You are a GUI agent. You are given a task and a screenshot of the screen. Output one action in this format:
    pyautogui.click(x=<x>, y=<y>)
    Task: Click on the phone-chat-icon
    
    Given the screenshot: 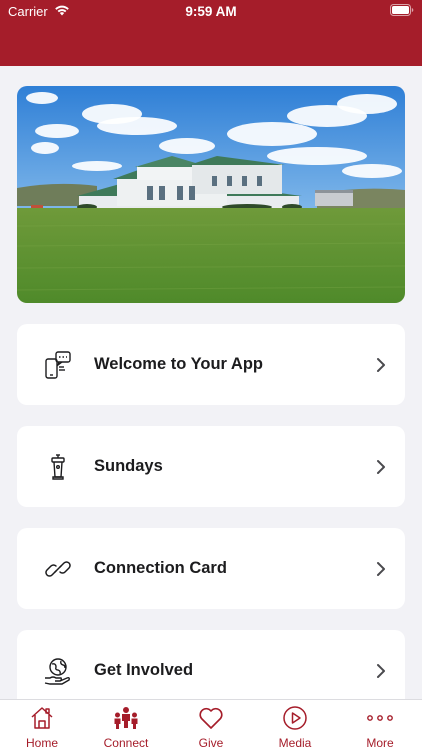 What is the action you would take?
    pyautogui.click(x=58, y=365)
    